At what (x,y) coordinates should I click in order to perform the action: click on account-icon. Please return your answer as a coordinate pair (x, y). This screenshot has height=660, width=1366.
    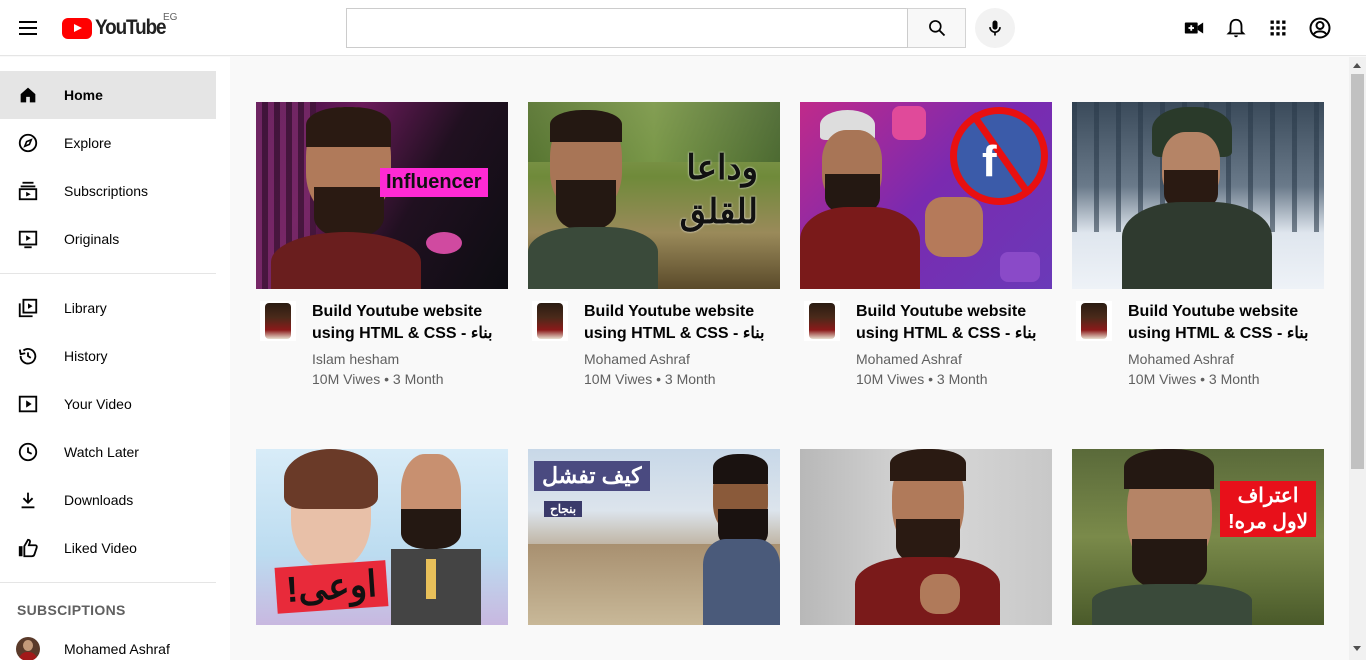
    Looking at the image, I should click on (1320, 28).